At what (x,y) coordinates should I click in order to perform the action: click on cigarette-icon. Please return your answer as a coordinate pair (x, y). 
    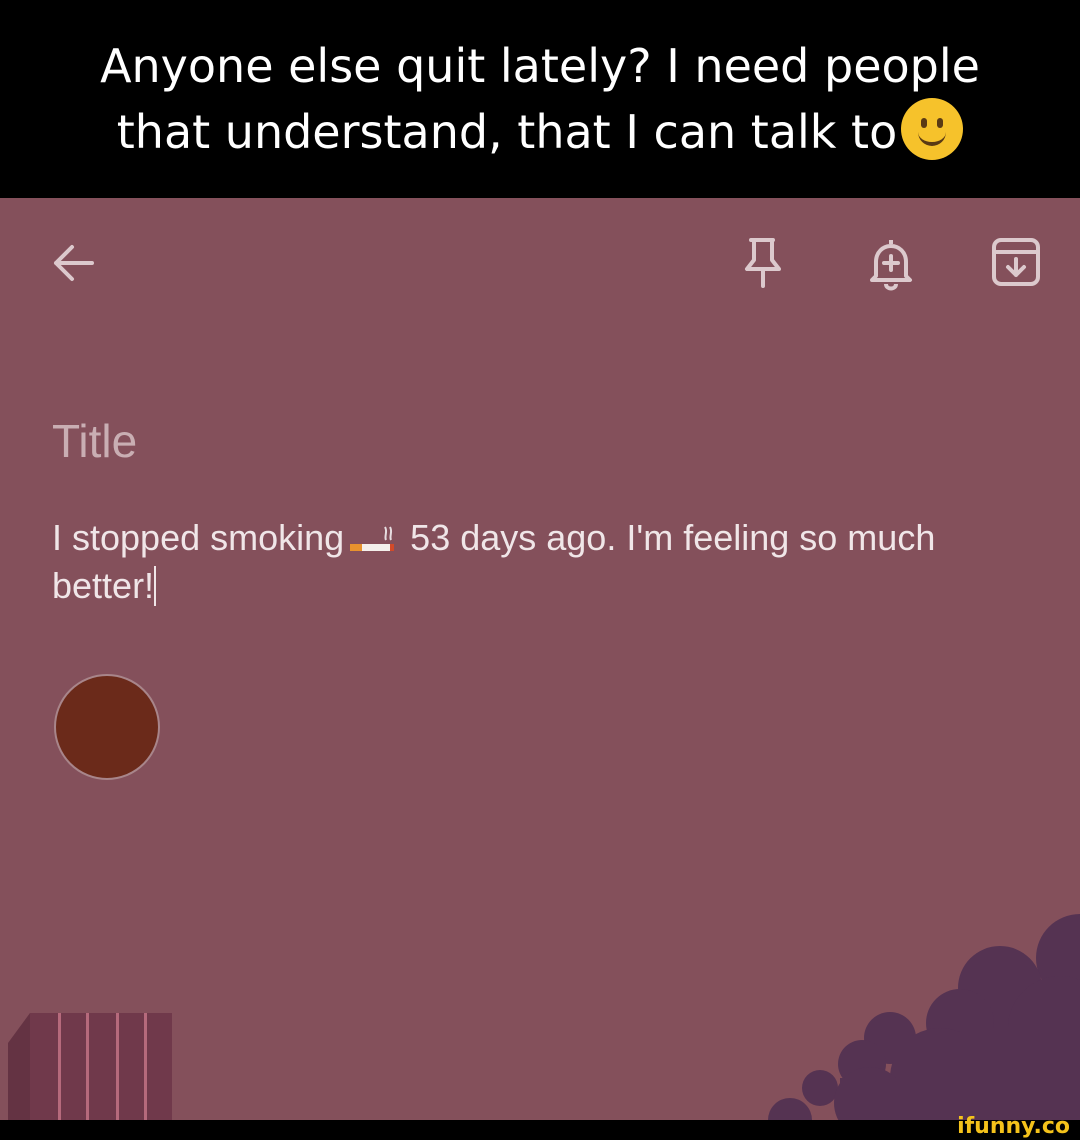
    Looking at the image, I should click on (372, 538).